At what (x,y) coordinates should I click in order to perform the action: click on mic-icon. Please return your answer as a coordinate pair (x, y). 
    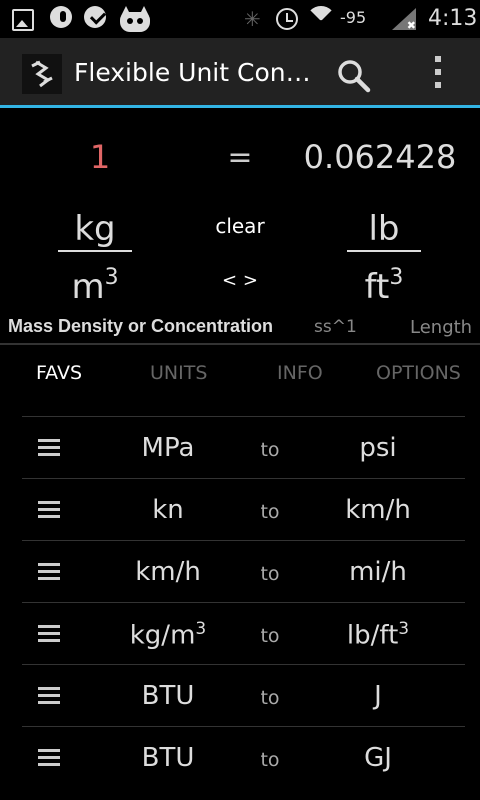
    Looking at the image, I should click on (61, 17).